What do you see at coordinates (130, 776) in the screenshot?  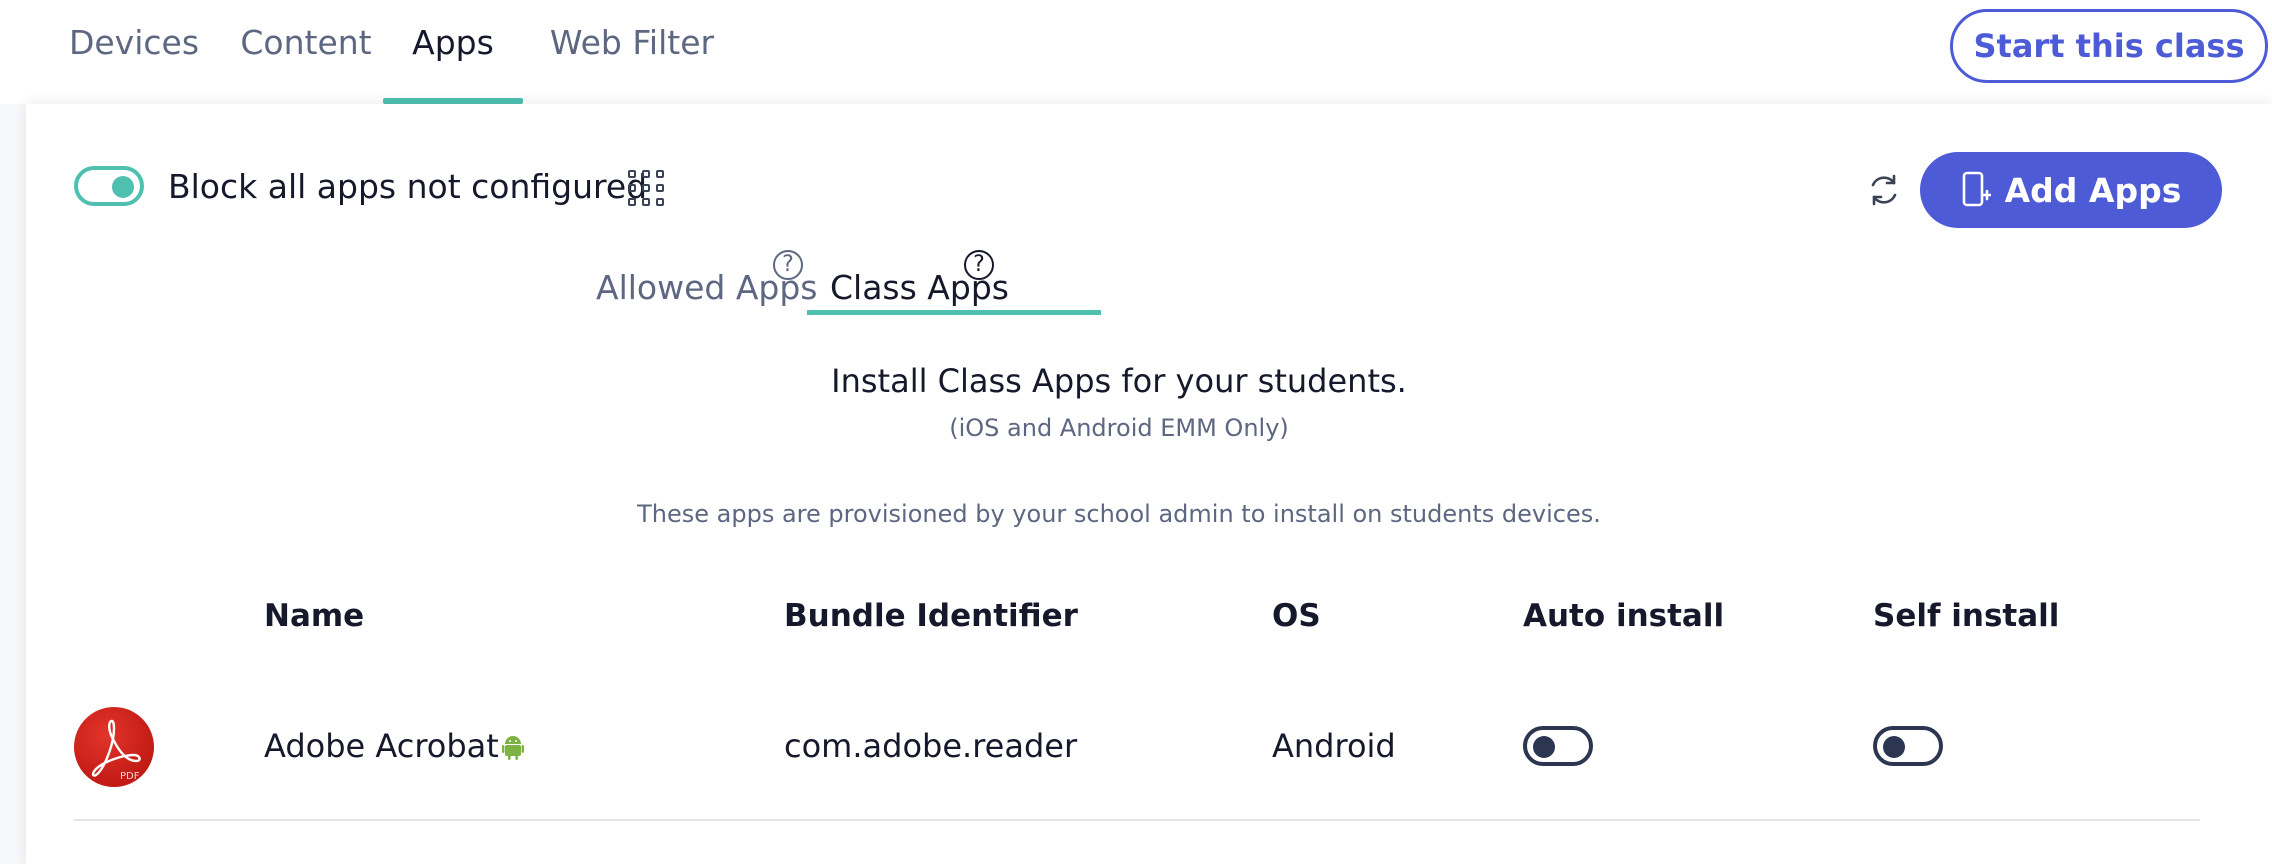 I see `logo-caption: PDF` at bounding box center [130, 776].